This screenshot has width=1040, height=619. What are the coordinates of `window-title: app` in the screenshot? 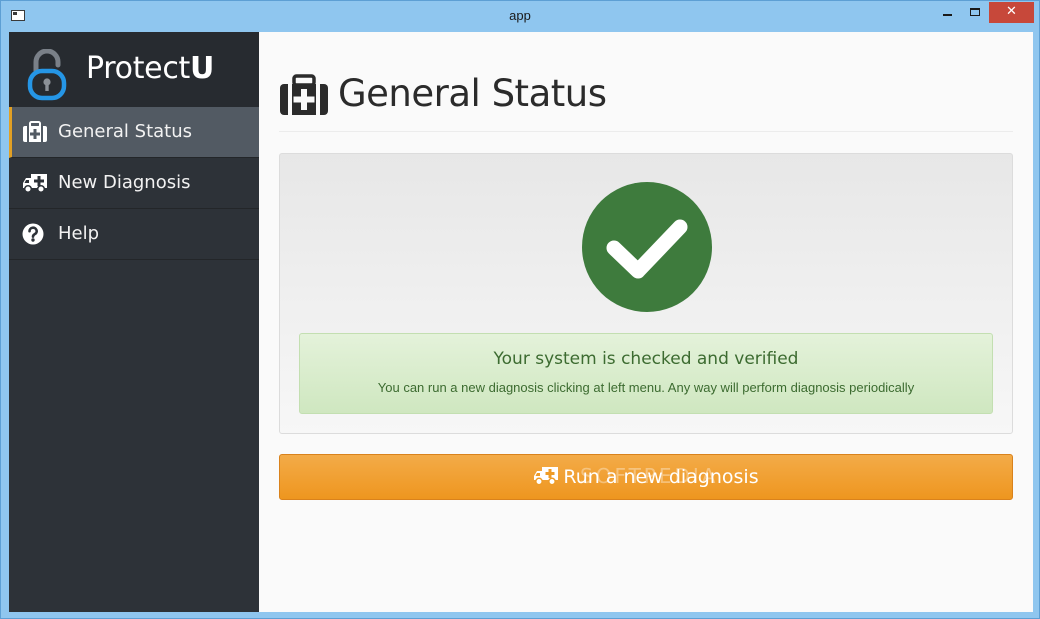 It's located at (520, 15).